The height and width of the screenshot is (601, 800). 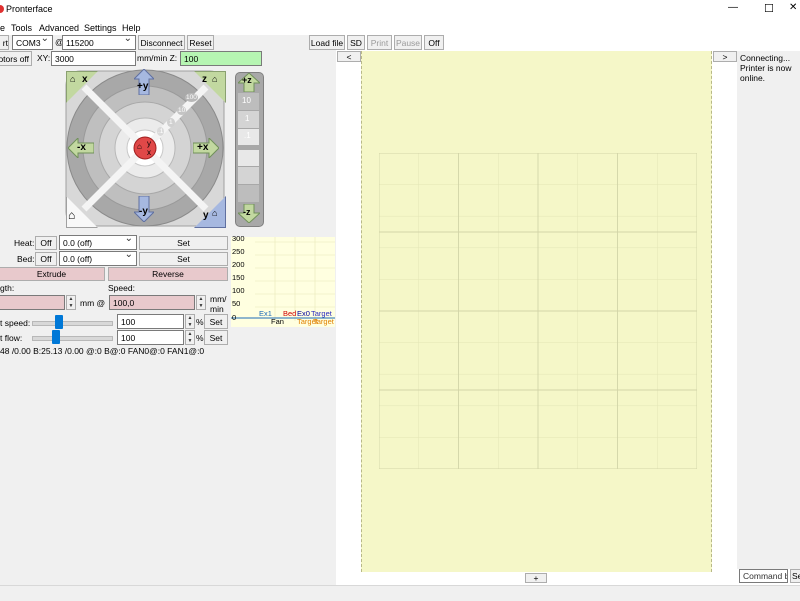 I want to click on heat-off-button: Off, so click(x=46, y=243).